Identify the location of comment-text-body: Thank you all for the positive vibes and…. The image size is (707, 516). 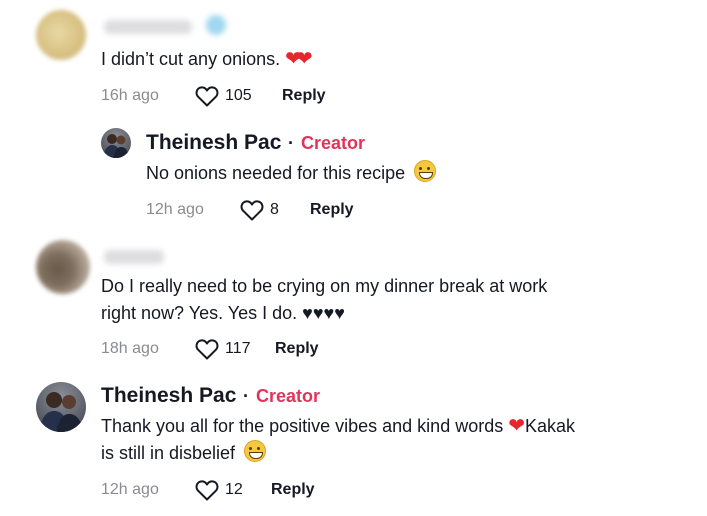
(305, 426).